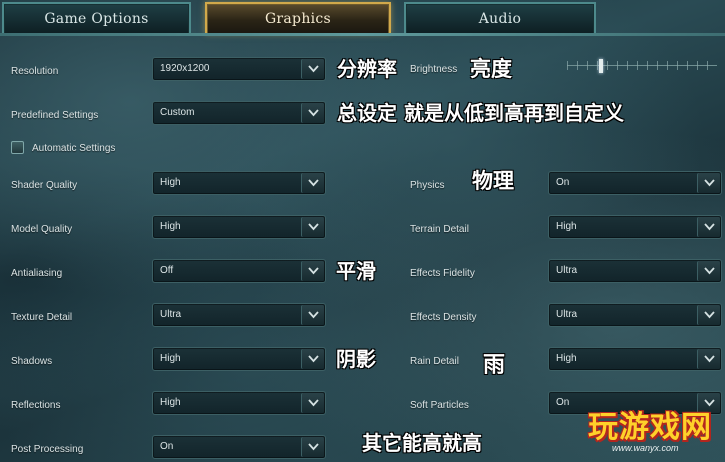 The width and height of the screenshot is (725, 462). Describe the element at coordinates (55, 115) in the screenshot. I see `predefined-settings-label: Predefined Settings` at that location.